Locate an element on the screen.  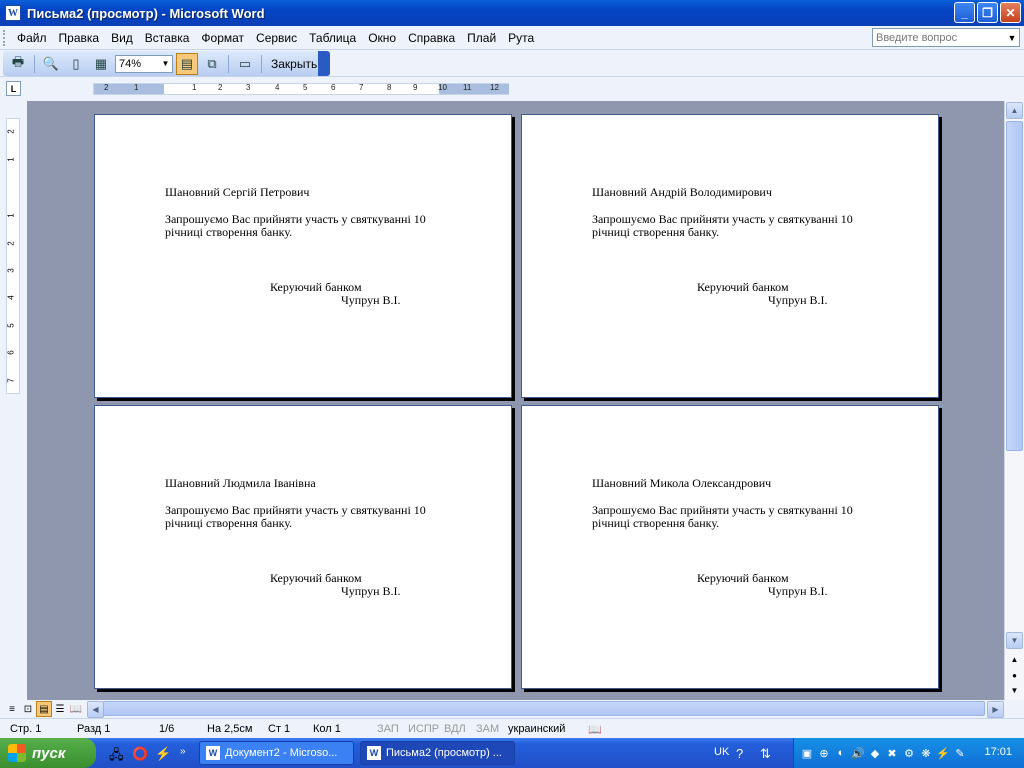
close-window-button: ✕ is located at coordinates (1010, 12).